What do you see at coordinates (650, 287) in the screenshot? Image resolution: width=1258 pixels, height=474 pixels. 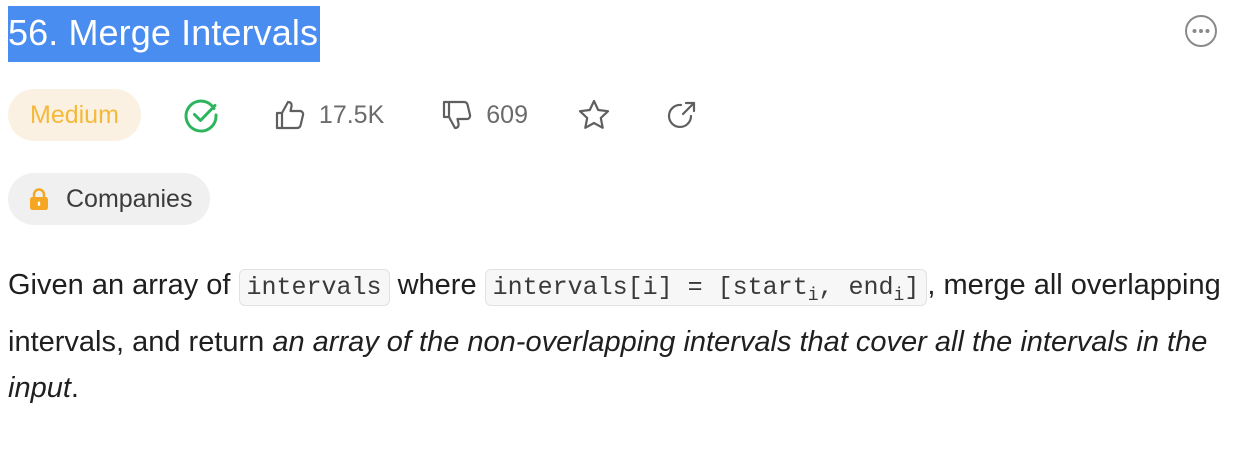 I see `code-interval-pre: intervals[i] = [start` at bounding box center [650, 287].